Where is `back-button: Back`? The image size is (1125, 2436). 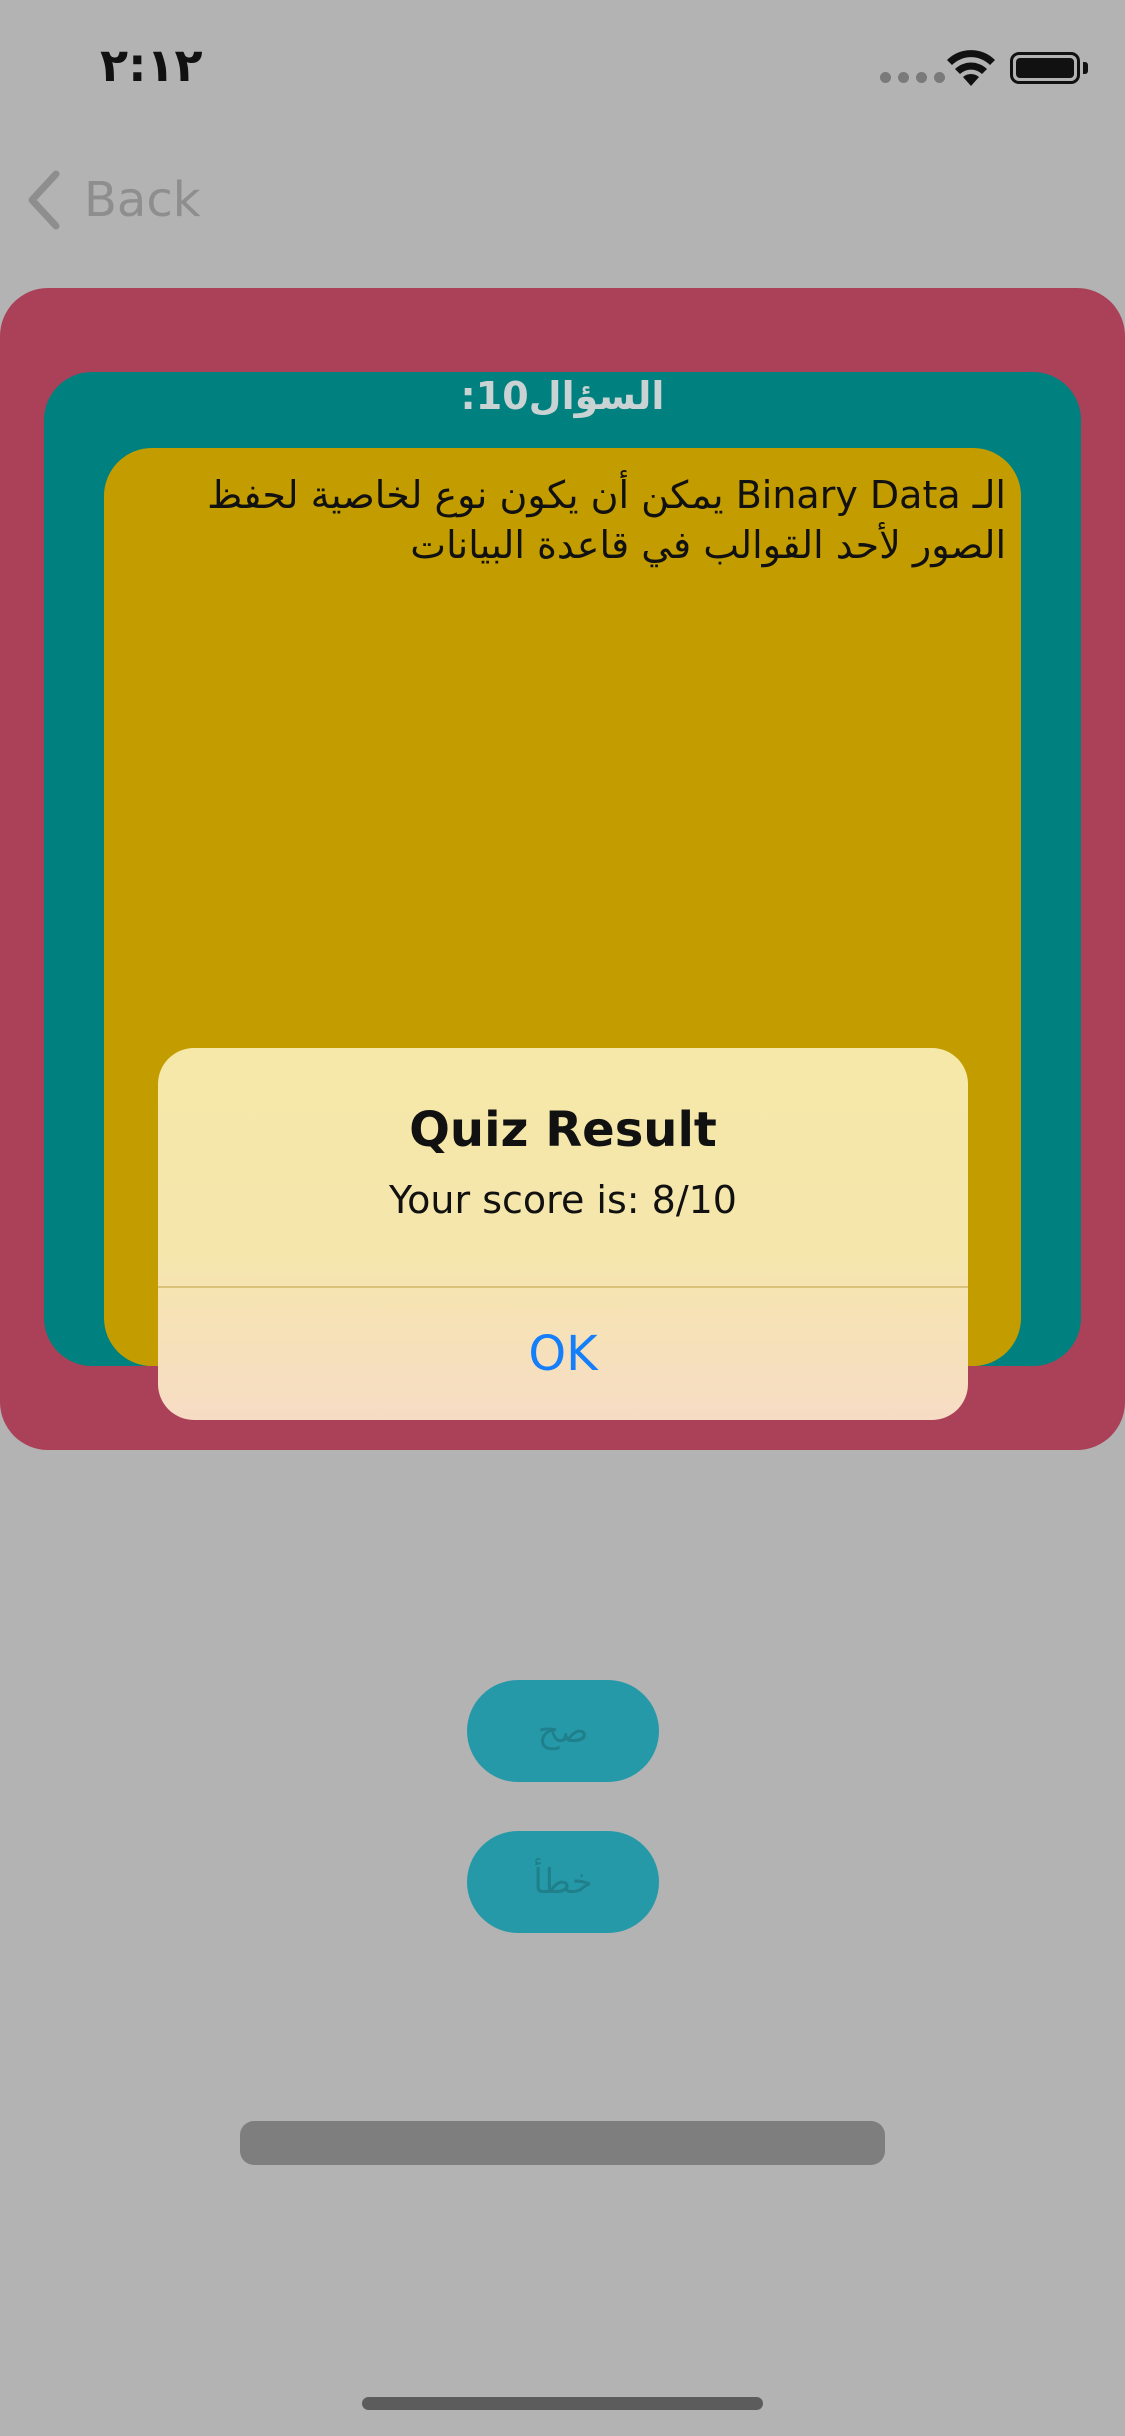
back-button: Back is located at coordinates (112, 200).